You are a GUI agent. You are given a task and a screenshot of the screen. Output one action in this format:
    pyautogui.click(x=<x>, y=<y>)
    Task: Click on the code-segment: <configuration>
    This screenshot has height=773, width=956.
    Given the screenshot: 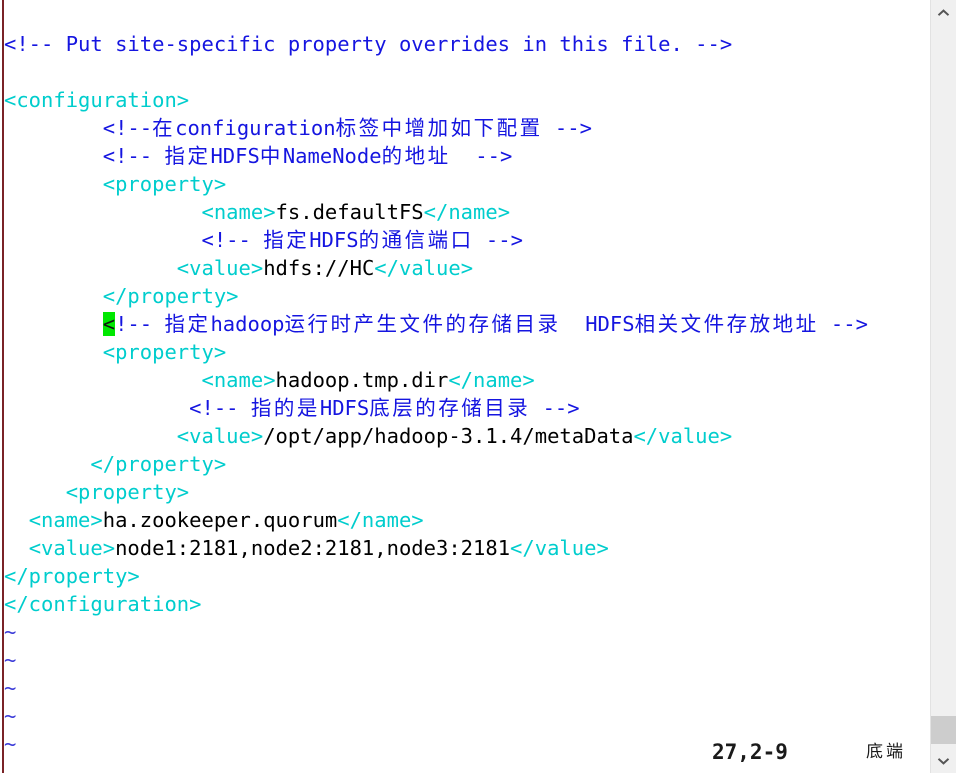 What is the action you would take?
    pyautogui.click(x=97, y=100)
    